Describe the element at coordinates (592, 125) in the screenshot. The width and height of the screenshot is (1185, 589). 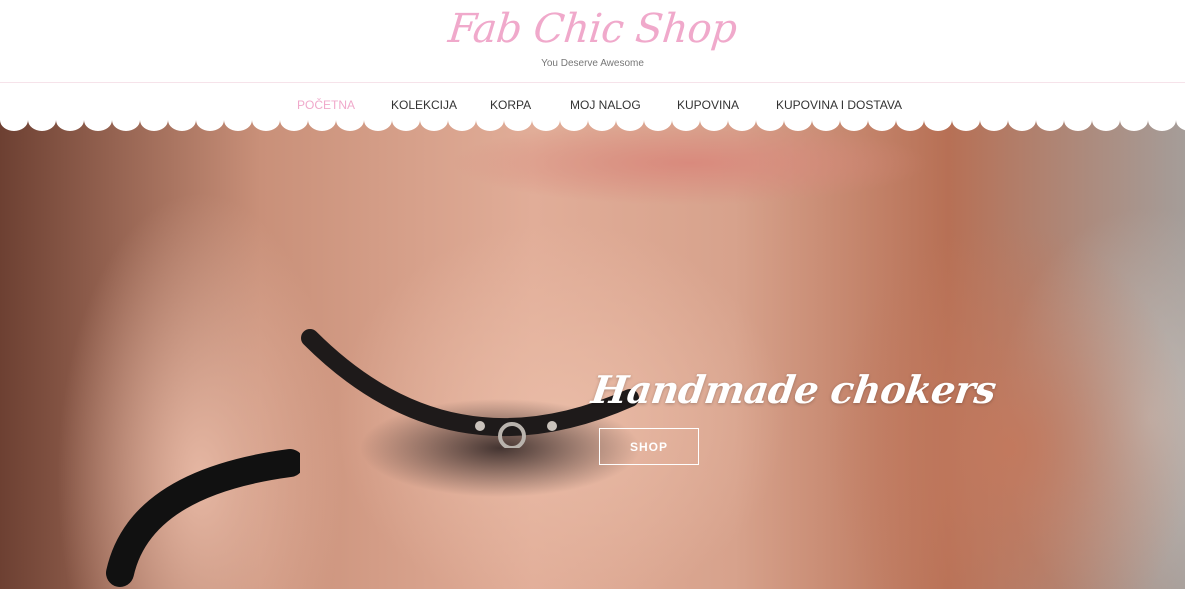
I see `scalloped-divider` at that location.